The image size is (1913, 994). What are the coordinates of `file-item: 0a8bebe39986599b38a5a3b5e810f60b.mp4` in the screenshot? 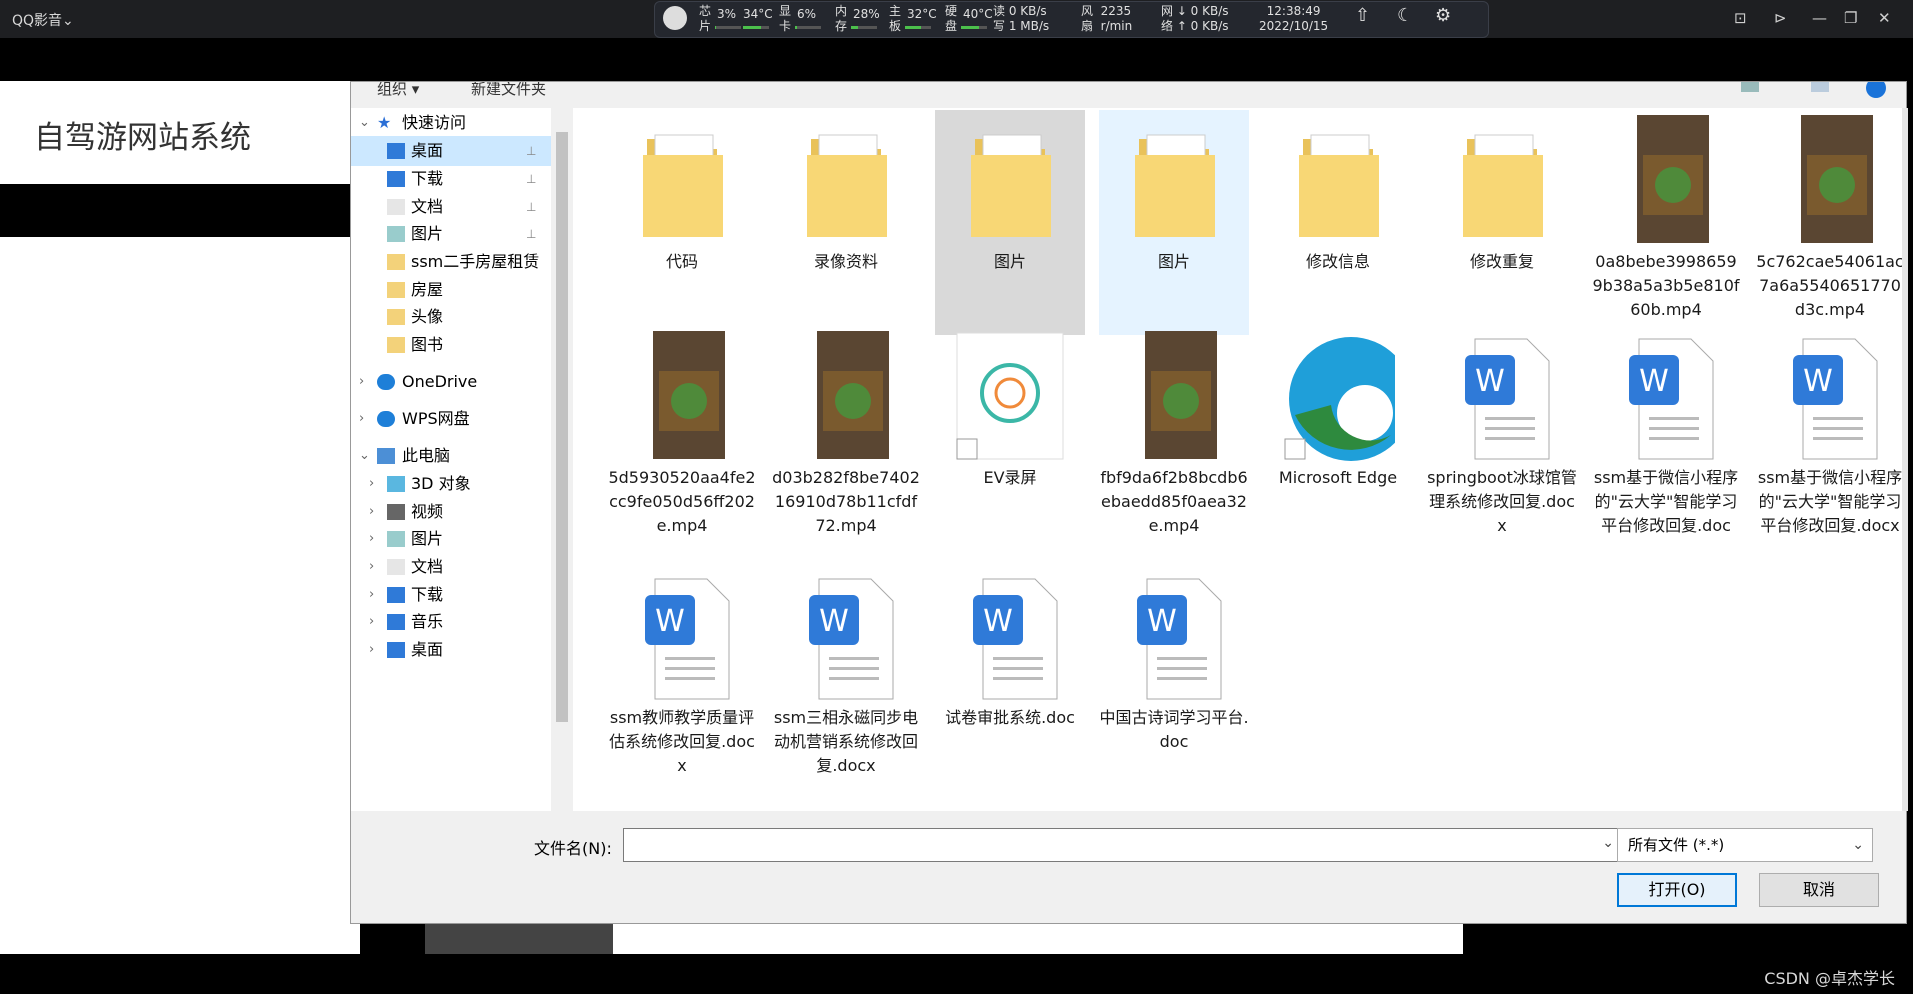 It's located at (1666, 222).